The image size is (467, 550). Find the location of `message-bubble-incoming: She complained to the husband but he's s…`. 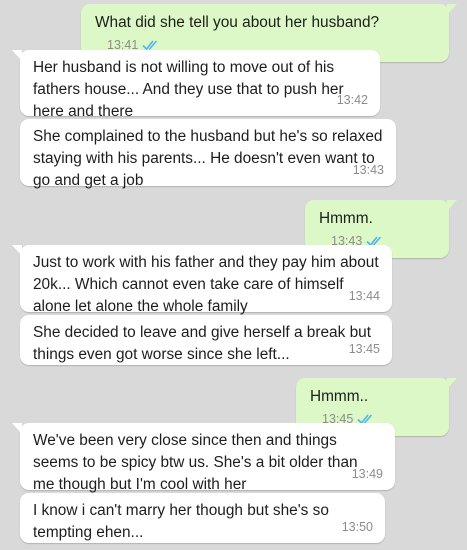

message-bubble-incoming: She complained to the husband but he's s… is located at coordinates (208, 154).